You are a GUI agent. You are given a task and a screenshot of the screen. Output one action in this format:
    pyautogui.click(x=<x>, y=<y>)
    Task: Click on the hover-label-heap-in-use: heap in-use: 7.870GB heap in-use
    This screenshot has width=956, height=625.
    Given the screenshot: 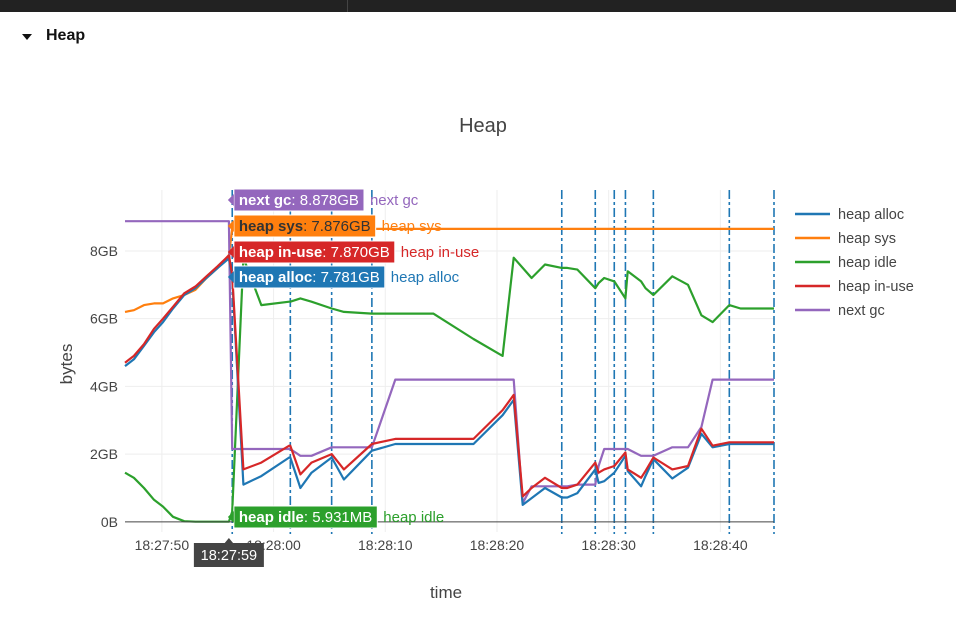 What is the action you would take?
    pyautogui.click(x=353, y=252)
    